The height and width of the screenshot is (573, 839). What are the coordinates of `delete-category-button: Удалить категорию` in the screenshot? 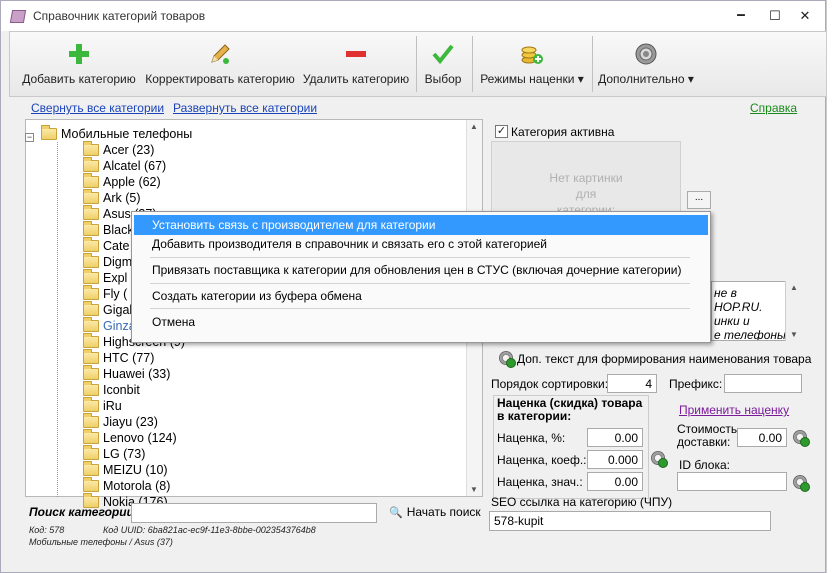 It's located at (356, 66).